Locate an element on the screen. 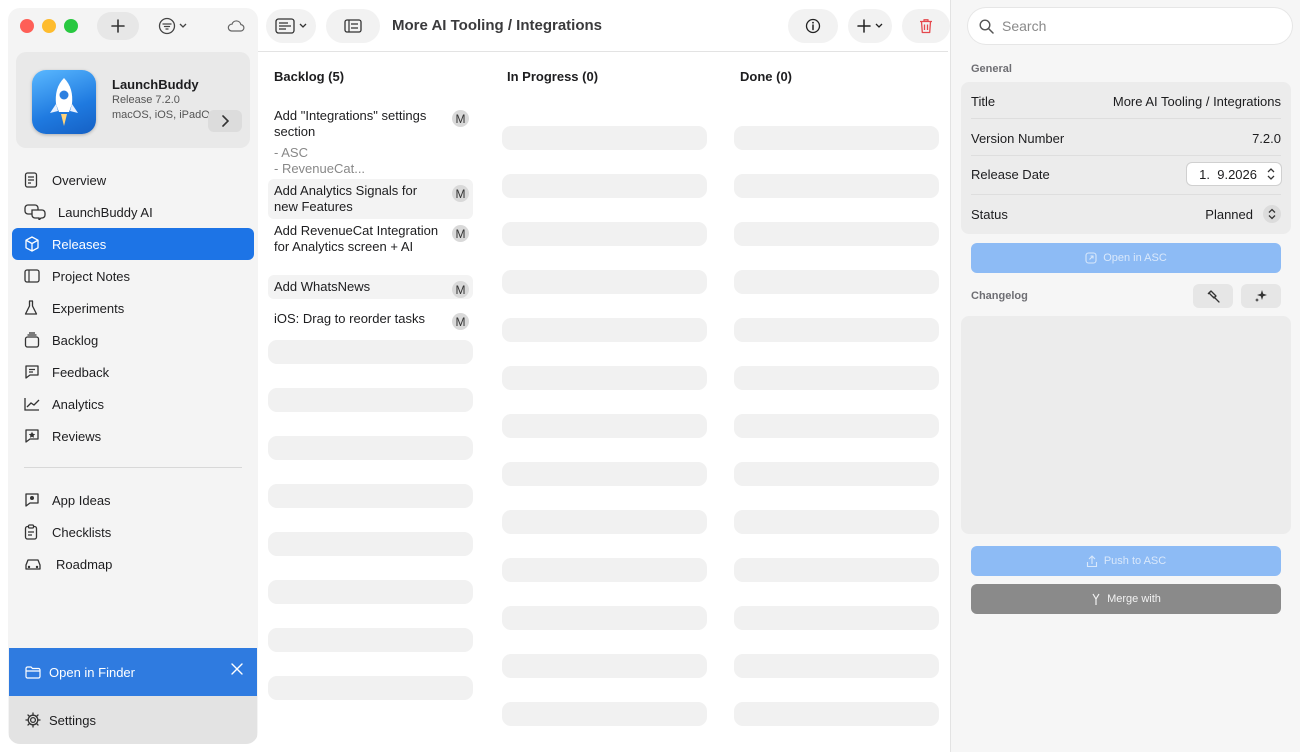 This screenshot has width=1300, height=752. generate-changelog-button is located at coordinates (1261, 296).